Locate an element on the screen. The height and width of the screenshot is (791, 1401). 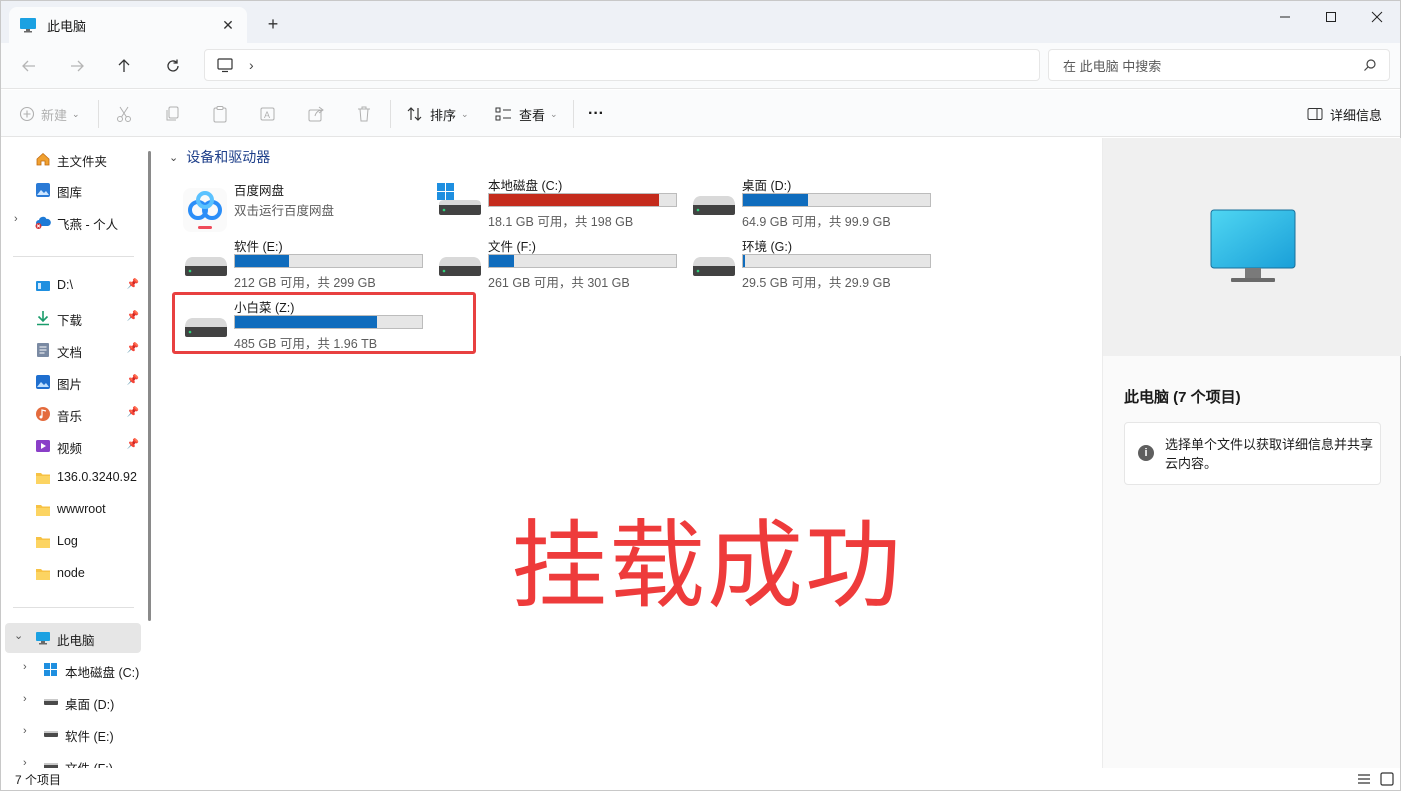
sidebar-item-drive-e: › 软件 (E:) is located at coordinates (71, 734).